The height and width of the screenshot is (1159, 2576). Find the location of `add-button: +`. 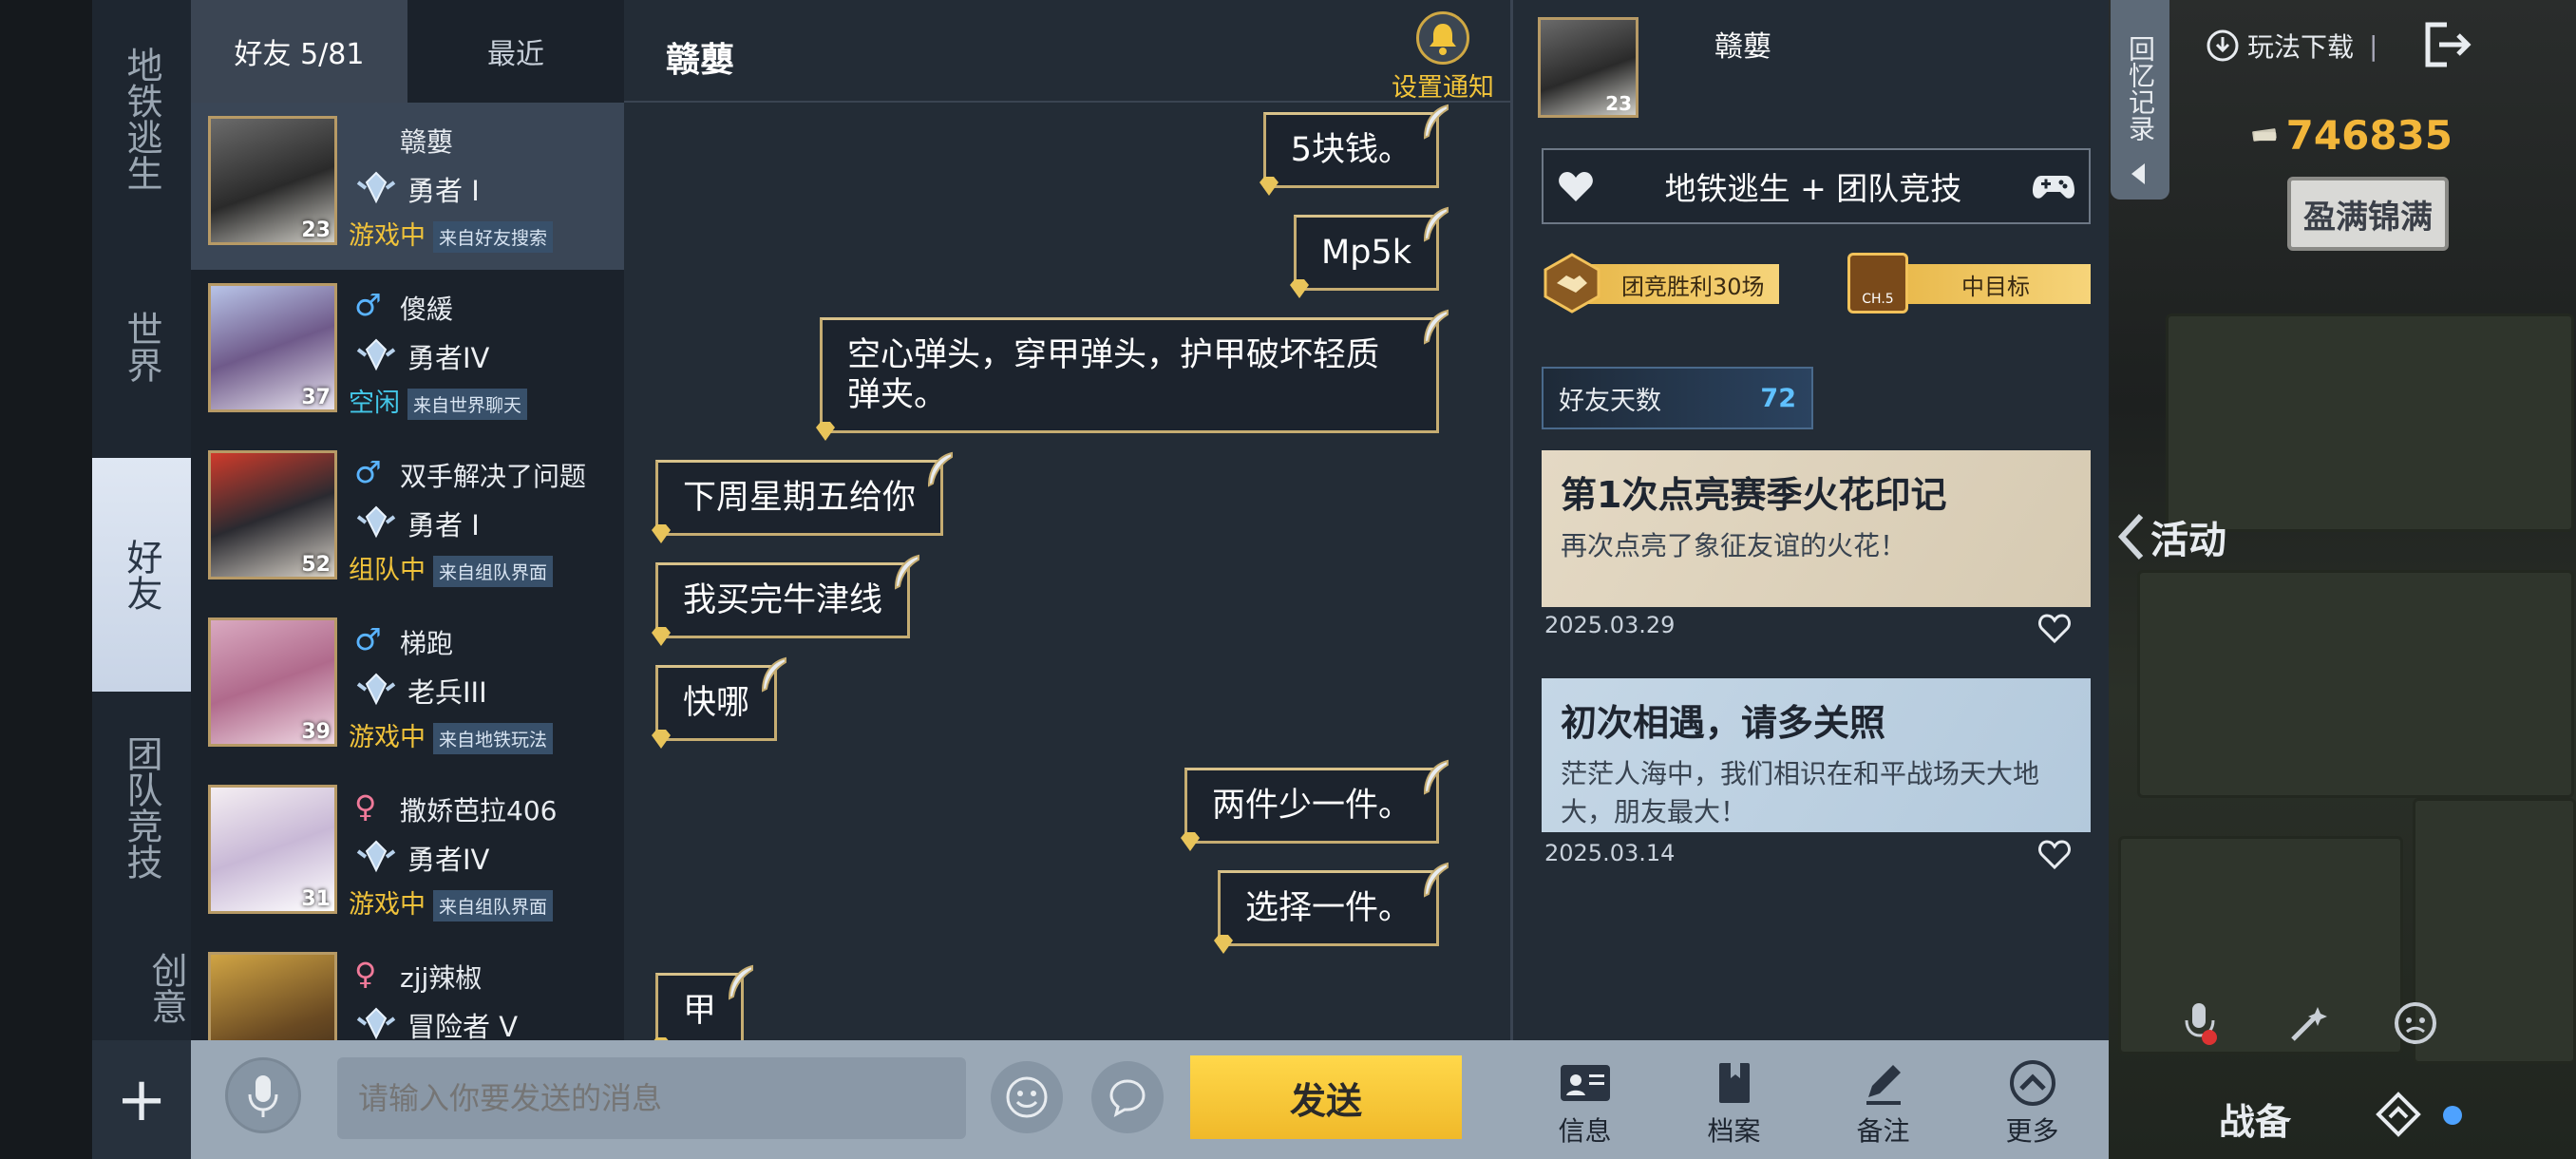

add-button: + is located at coordinates (141, 1099).